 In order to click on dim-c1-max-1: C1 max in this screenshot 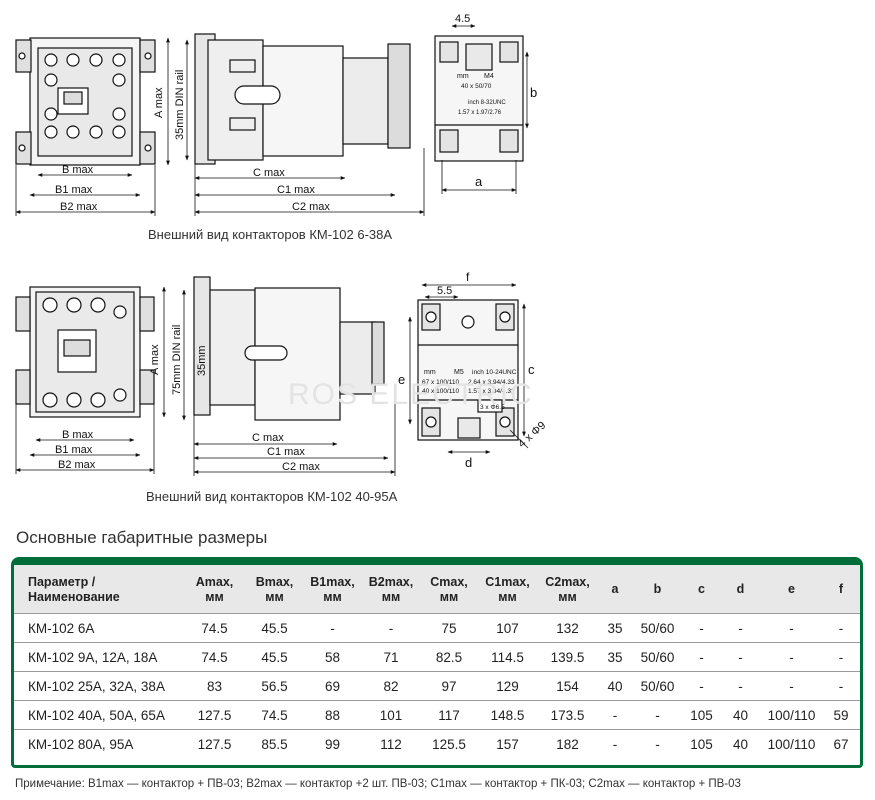, I will do `click(296, 190)`.